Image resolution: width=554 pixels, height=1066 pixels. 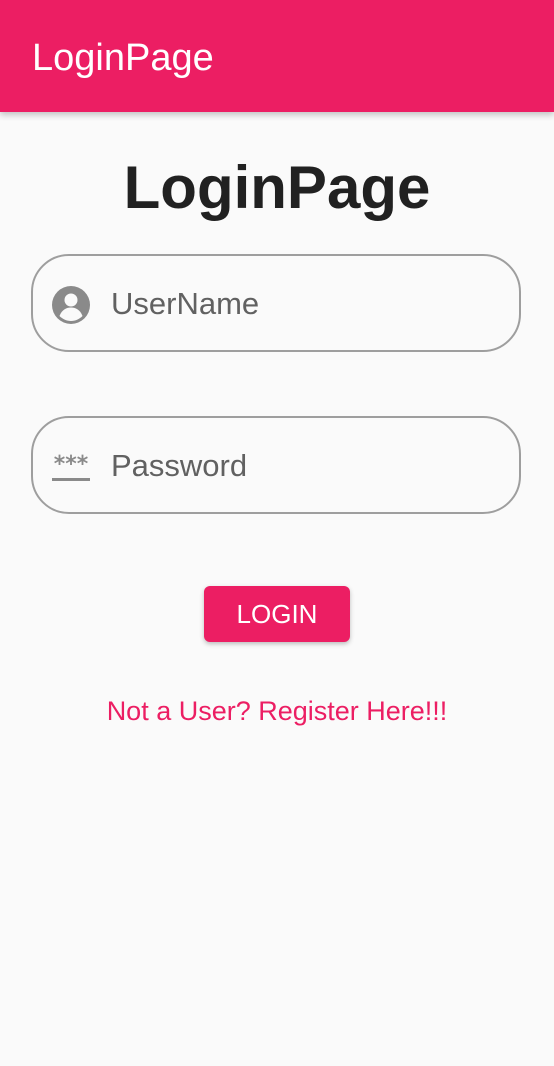 I want to click on password-input, so click(x=306, y=466).